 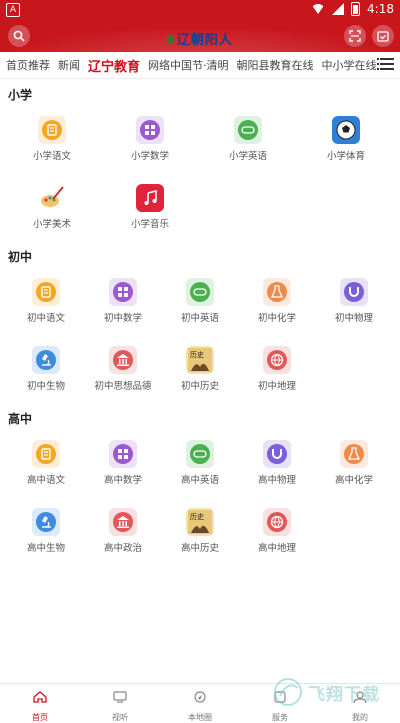 What do you see at coordinates (45, 548) in the screenshot?
I see `subject-label: 高中生物` at bounding box center [45, 548].